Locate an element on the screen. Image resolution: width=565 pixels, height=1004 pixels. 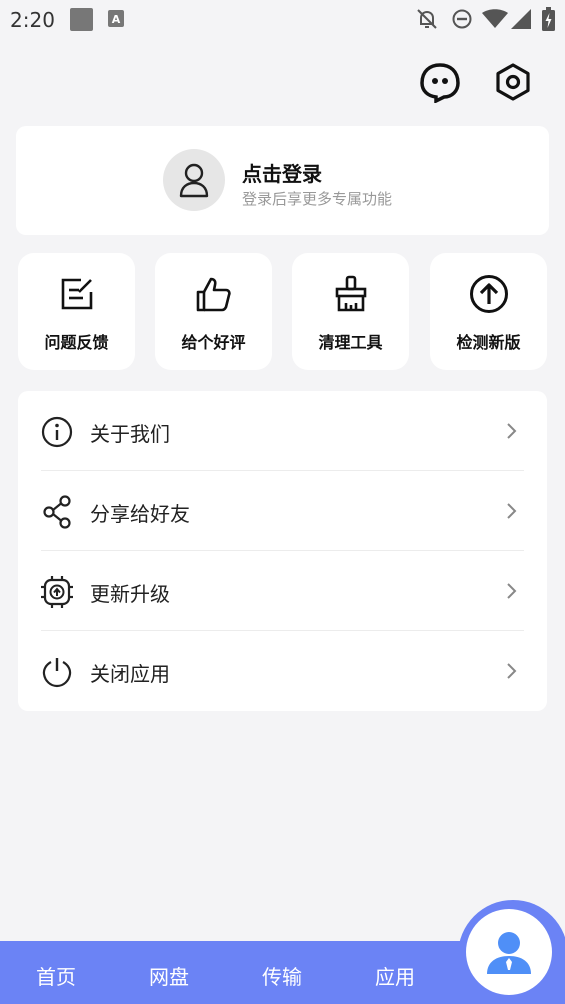
quick-action-rate: 给个好评 is located at coordinates (213, 311).